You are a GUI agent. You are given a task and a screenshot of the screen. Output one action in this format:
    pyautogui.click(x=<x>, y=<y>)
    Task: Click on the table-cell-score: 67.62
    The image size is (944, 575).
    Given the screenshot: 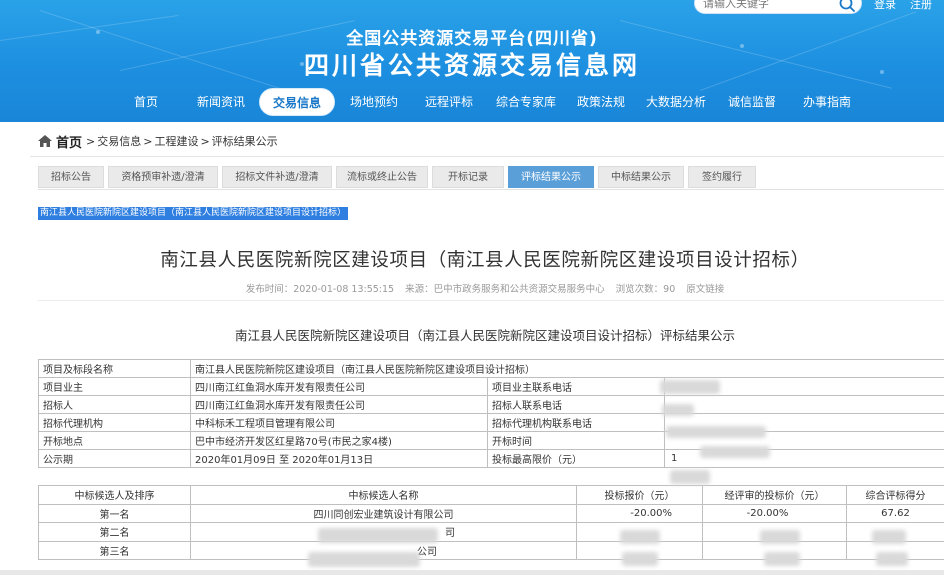 What is the action you would take?
    pyautogui.click(x=895, y=513)
    